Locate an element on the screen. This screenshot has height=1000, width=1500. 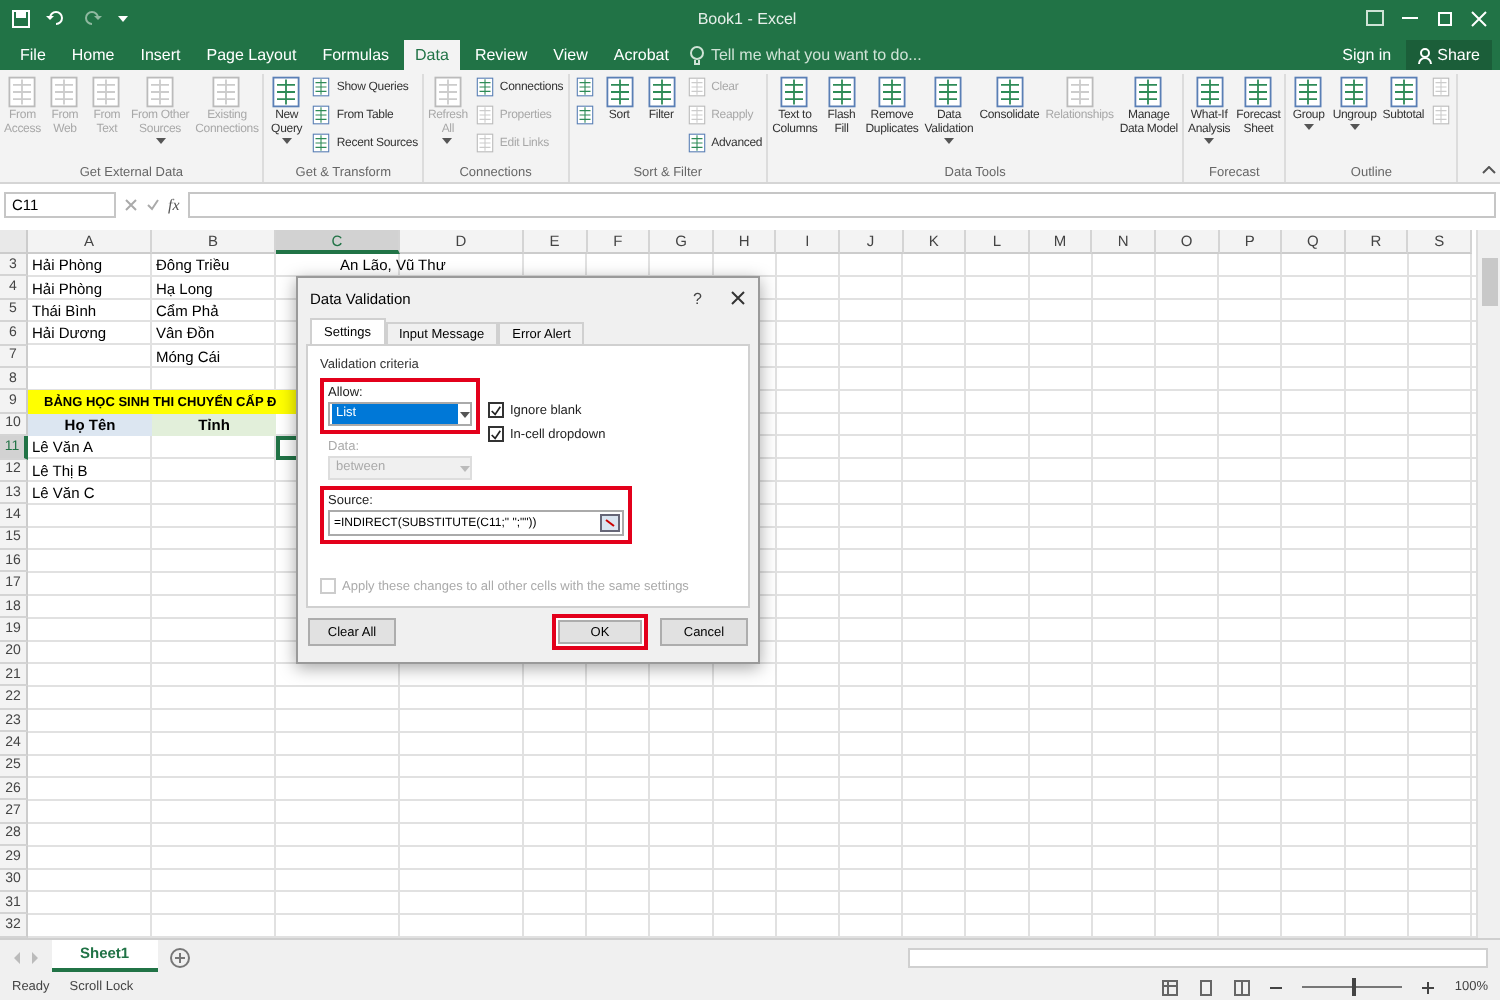
ribbon-tab: Data is located at coordinates (432, 55).